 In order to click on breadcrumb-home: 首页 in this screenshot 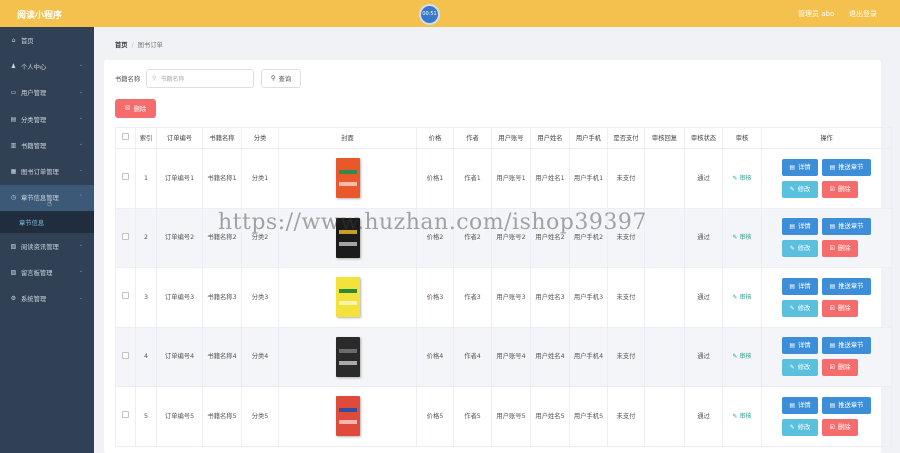, I will do `click(121, 45)`.